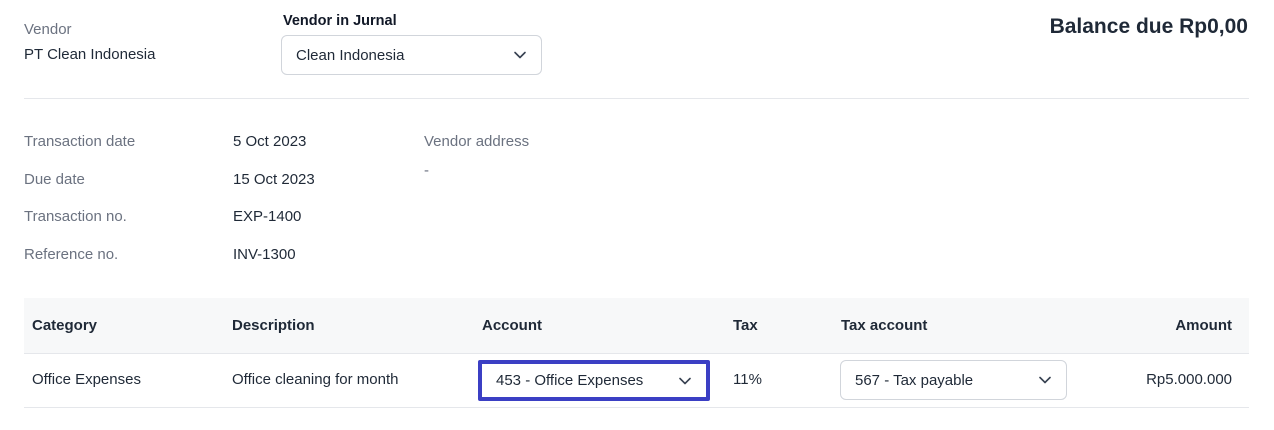 This screenshot has width=1274, height=430. Describe the element at coordinates (264, 254) in the screenshot. I see `reference-no-value: INV-1300` at that location.